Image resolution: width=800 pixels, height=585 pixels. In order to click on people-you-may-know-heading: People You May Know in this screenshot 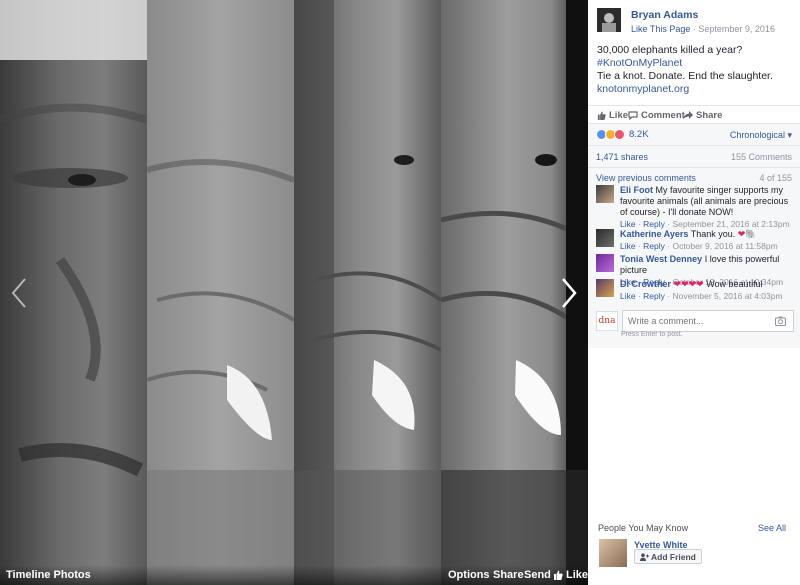, I will do `click(643, 528)`.